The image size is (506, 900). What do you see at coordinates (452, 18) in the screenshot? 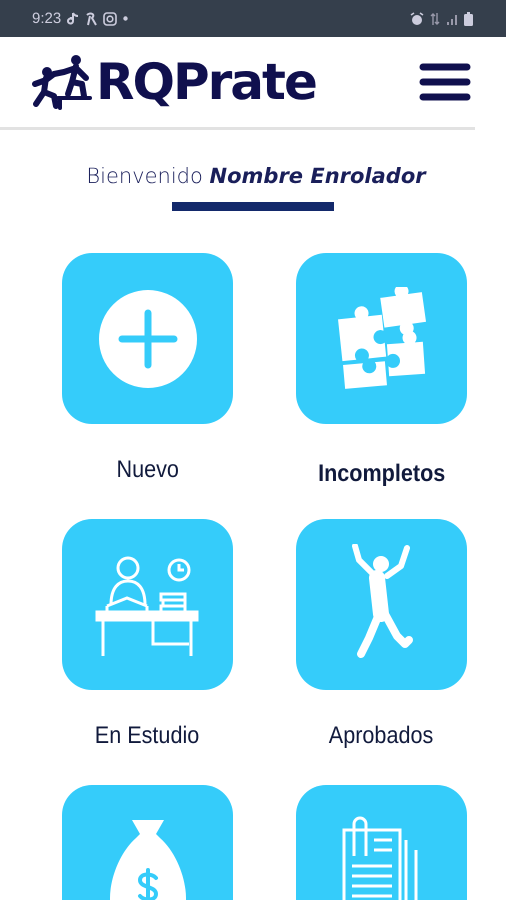
I see `signal-icon` at bounding box center [452, 18].